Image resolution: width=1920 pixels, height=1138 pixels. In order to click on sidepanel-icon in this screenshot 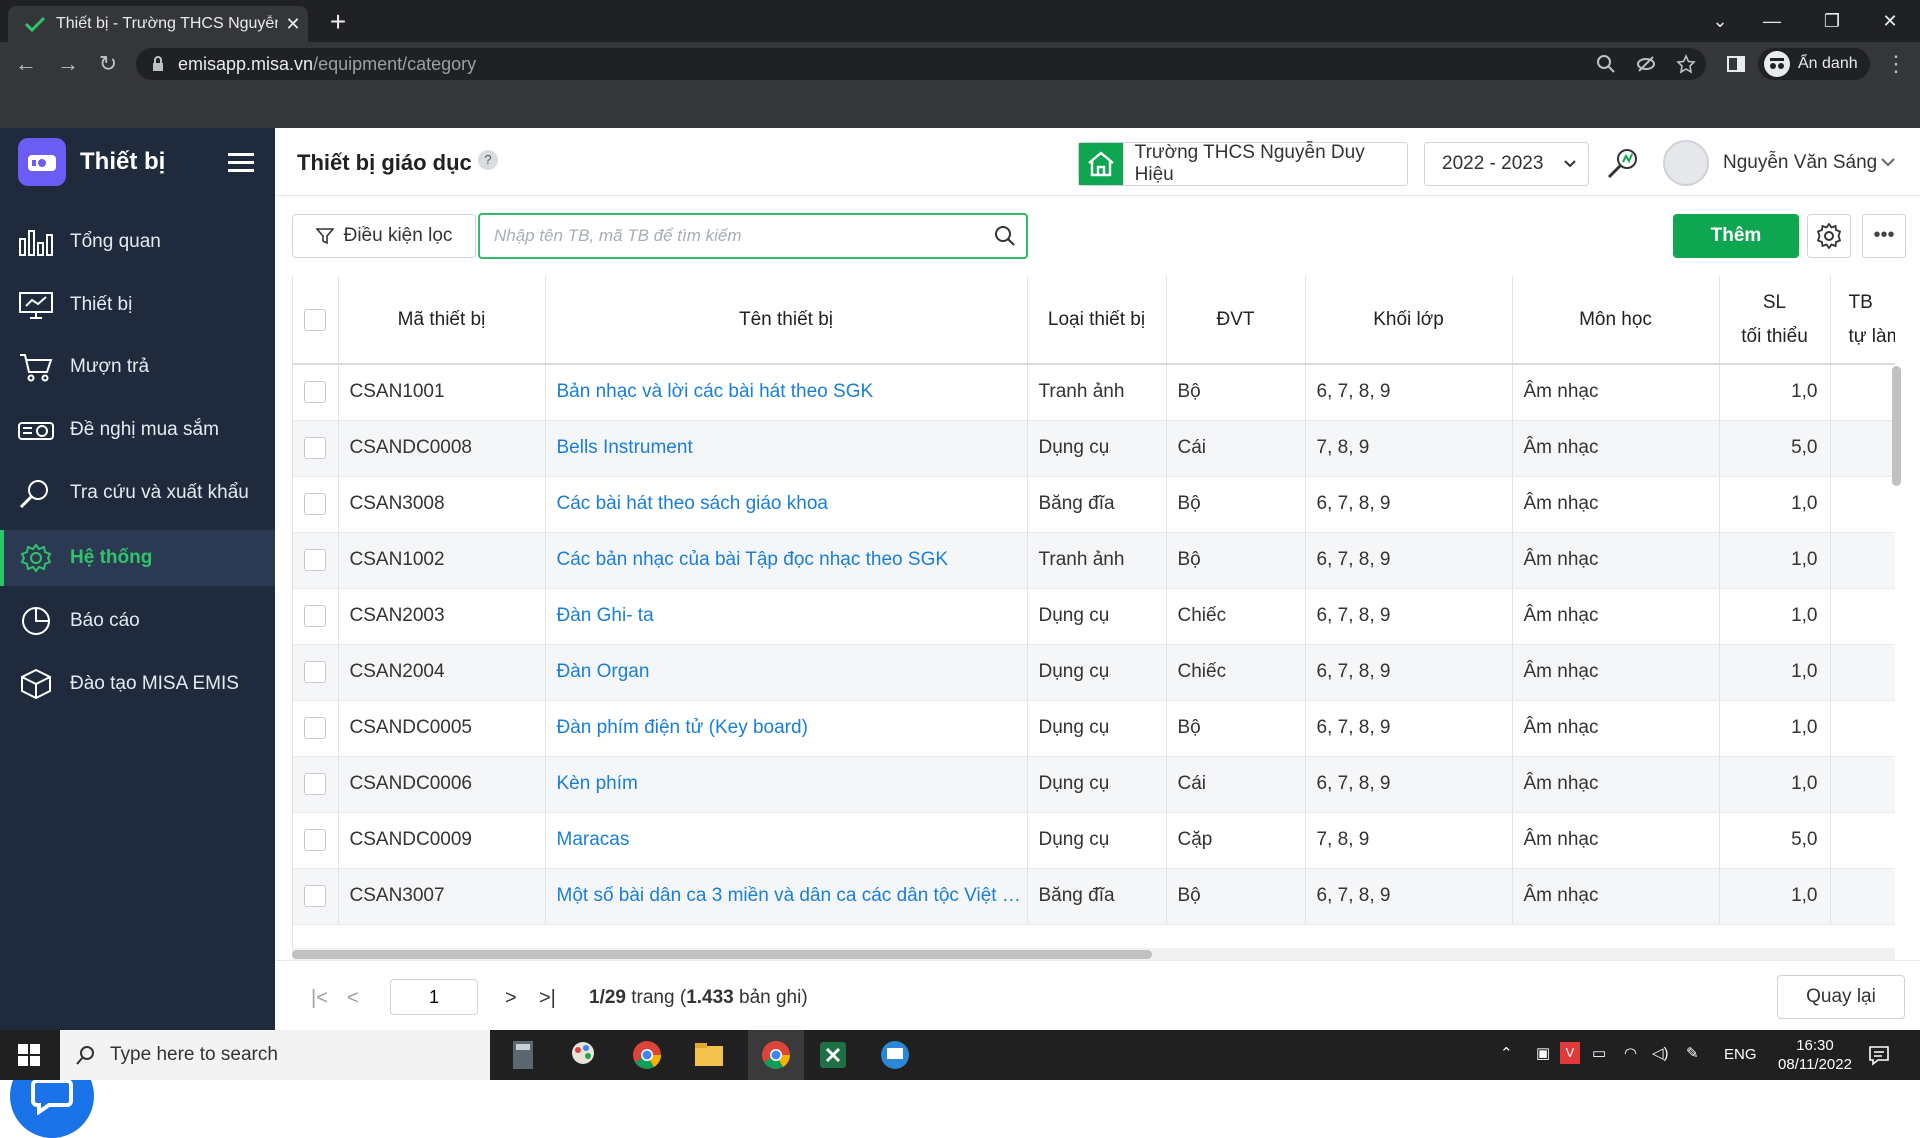, I will do `click(1736, 64)`.